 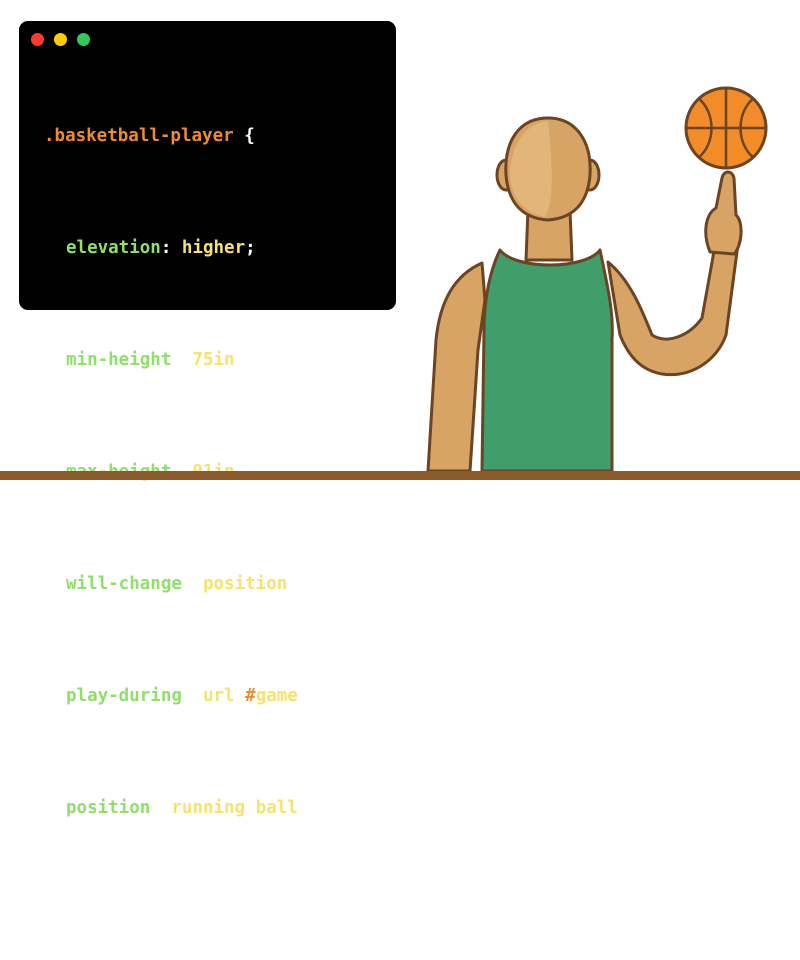 I want to click on css-property: position, so click(x=108, y=808).